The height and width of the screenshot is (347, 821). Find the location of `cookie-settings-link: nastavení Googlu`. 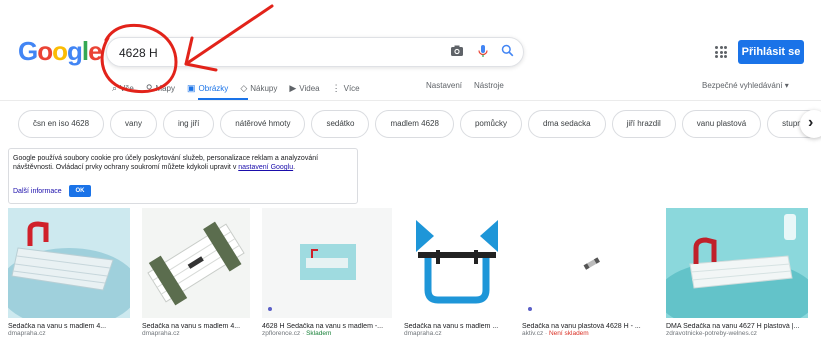

cookie-settings-link: nastavení Googlu is located at coordinates (265, 167).